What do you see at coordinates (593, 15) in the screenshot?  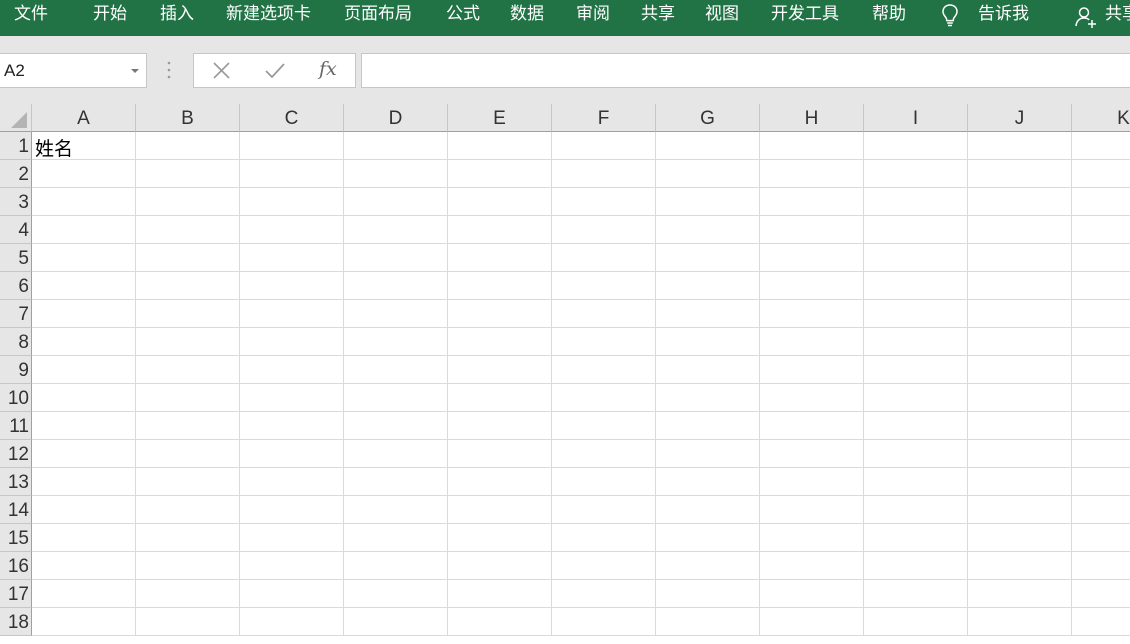 I see `tab-review: 审阅` at bounding box center [593, 15].